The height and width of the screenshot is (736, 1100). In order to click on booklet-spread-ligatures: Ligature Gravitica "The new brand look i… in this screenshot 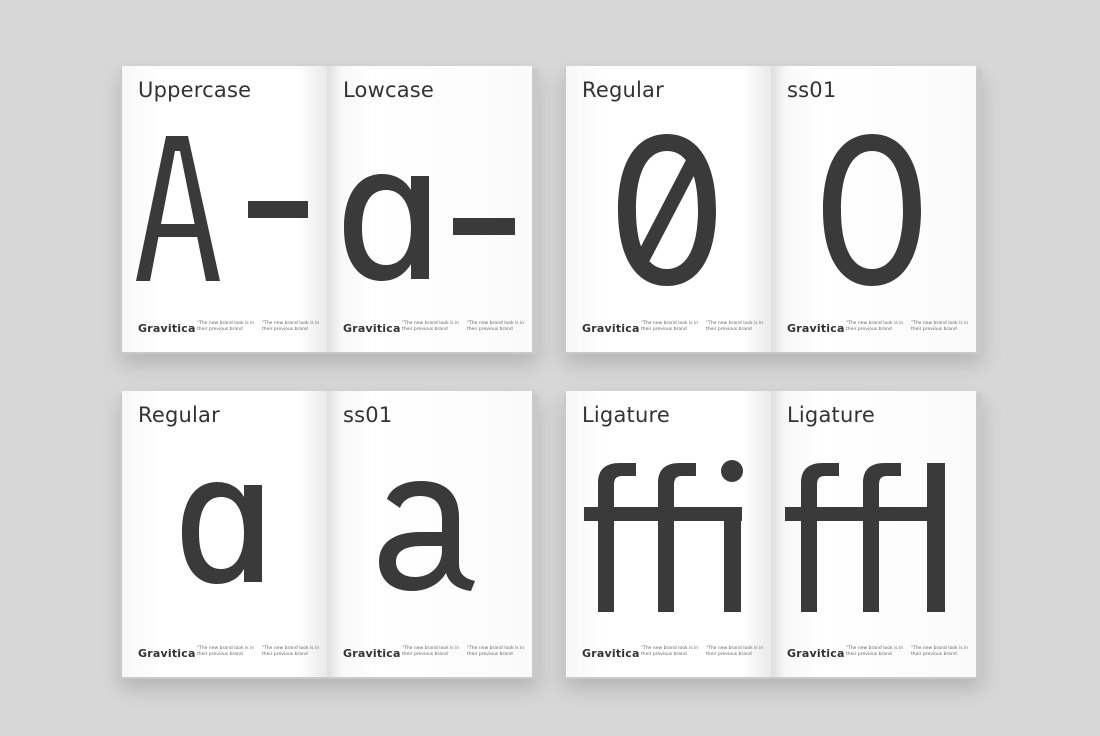, I will do `click(773, 535)`.